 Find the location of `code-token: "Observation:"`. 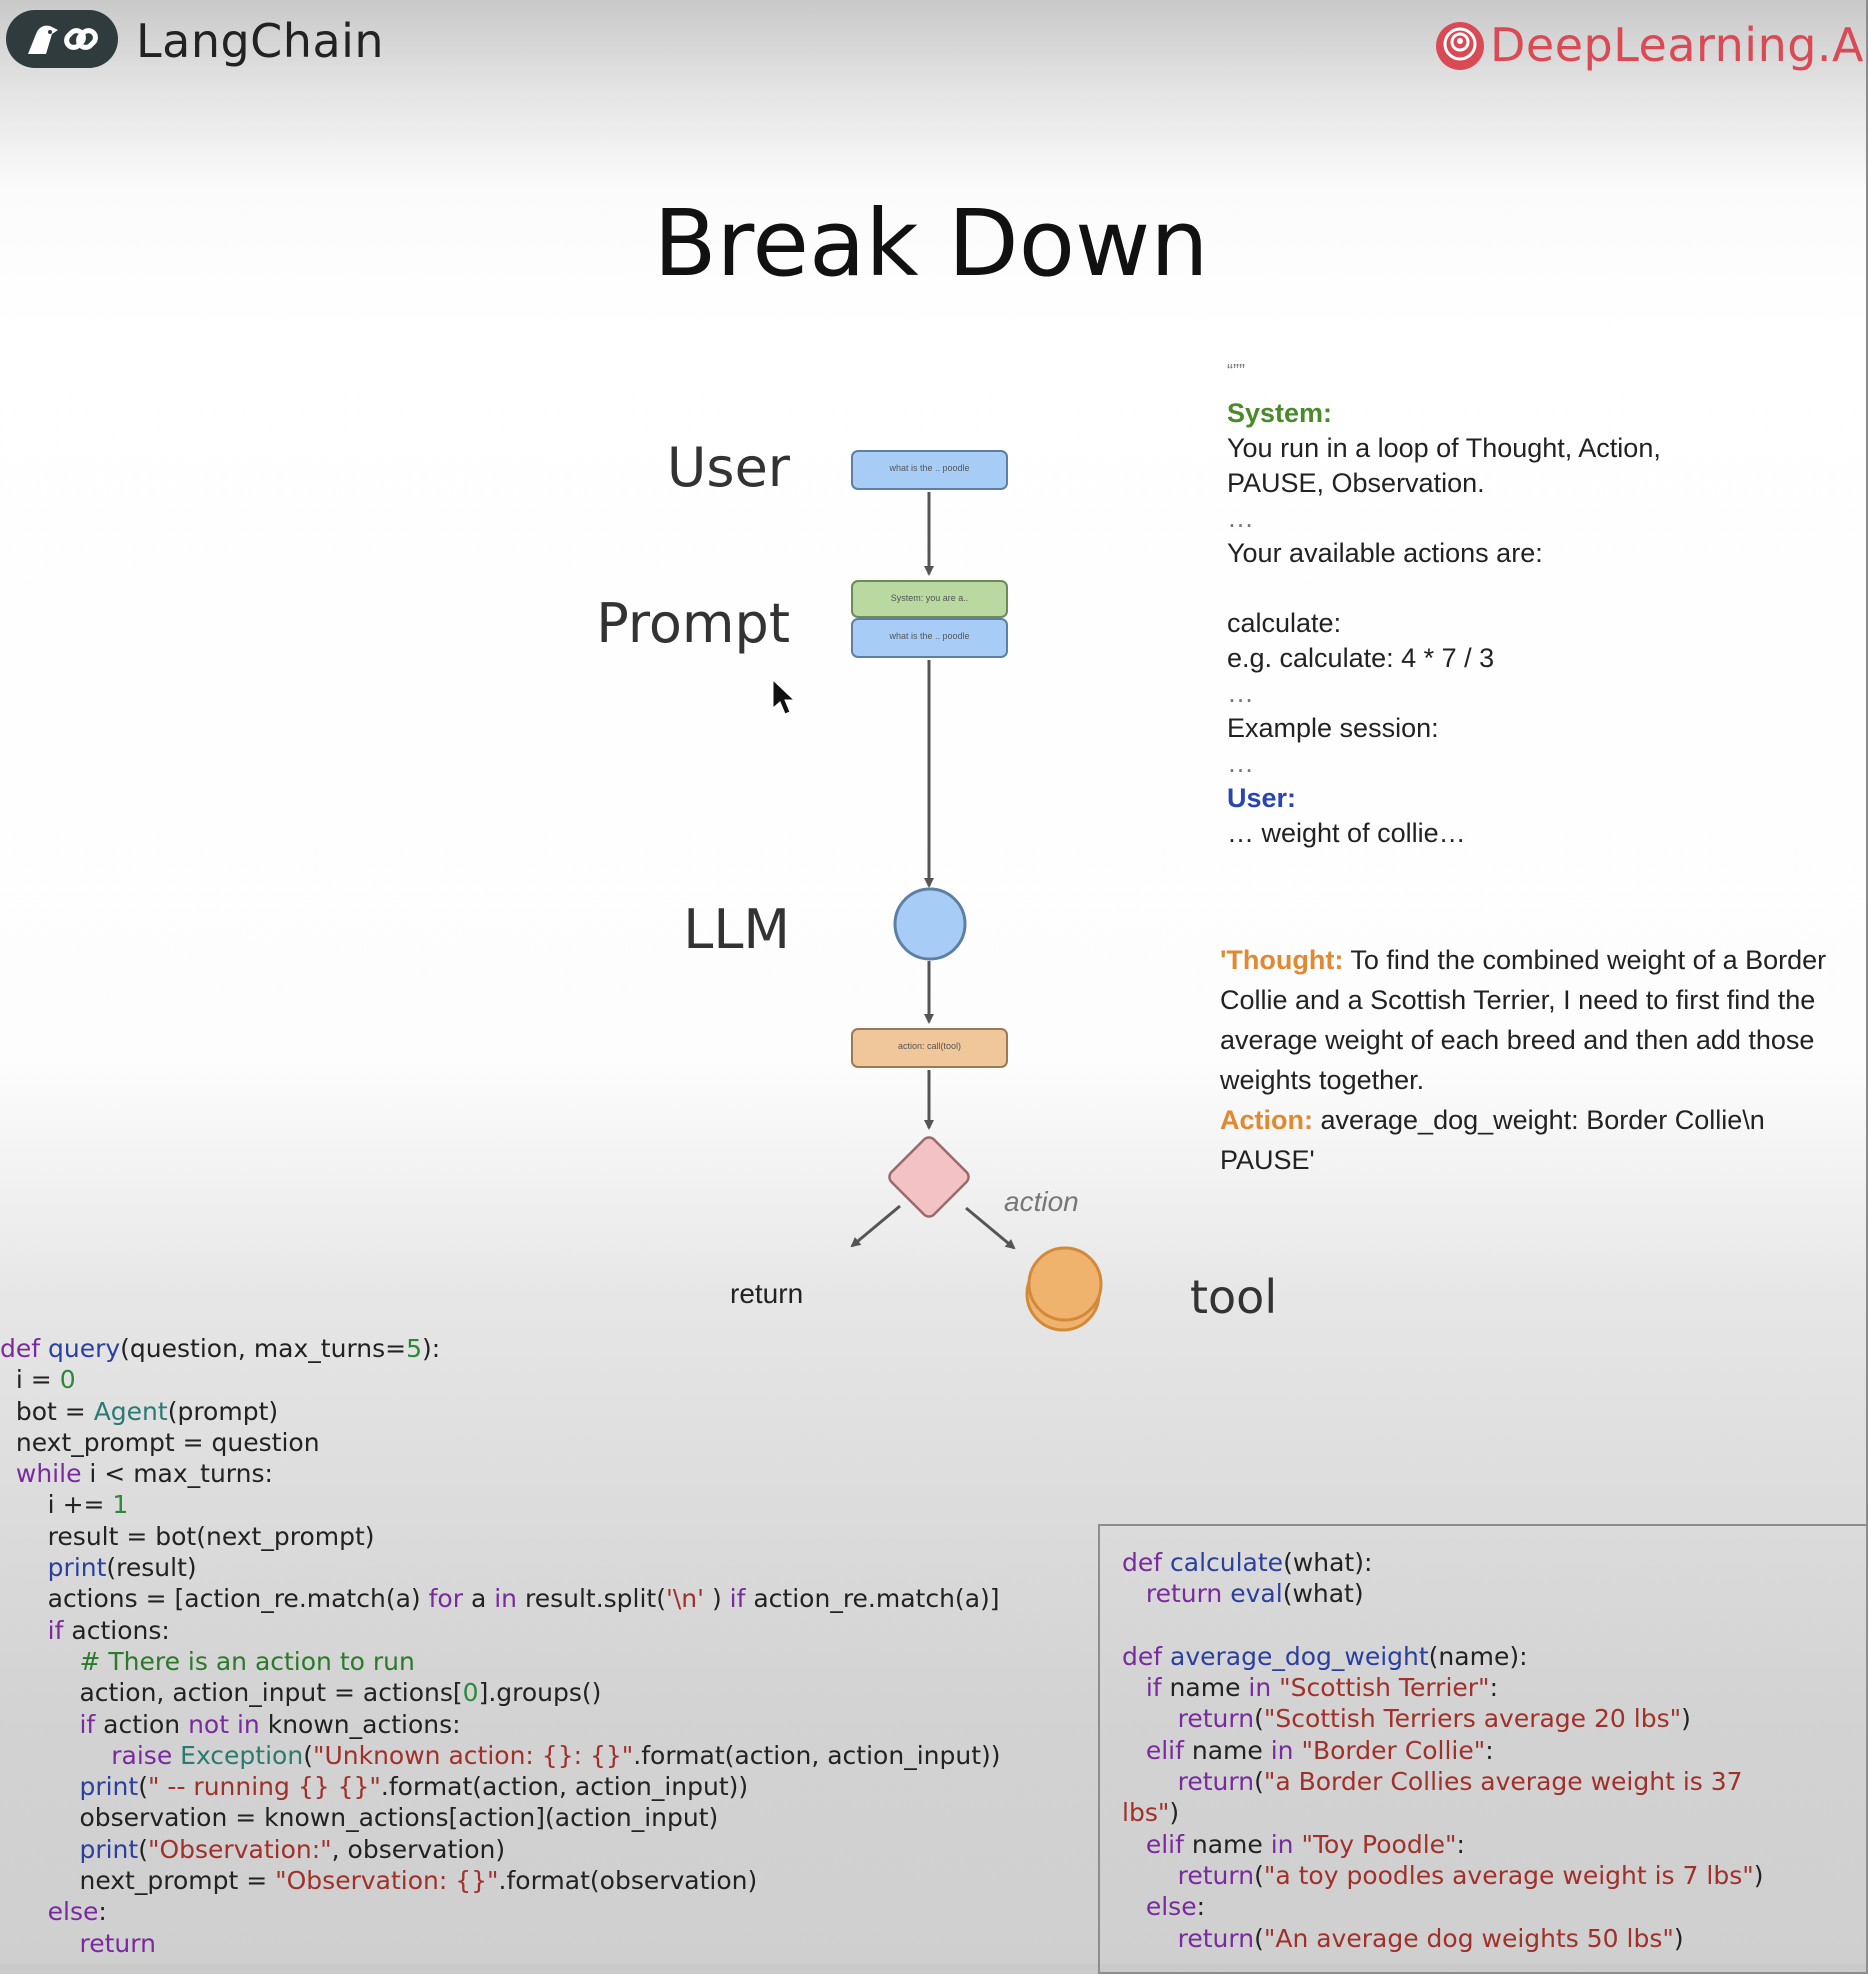

code-token: "Observation:" is located at coordinates (239, 1849).